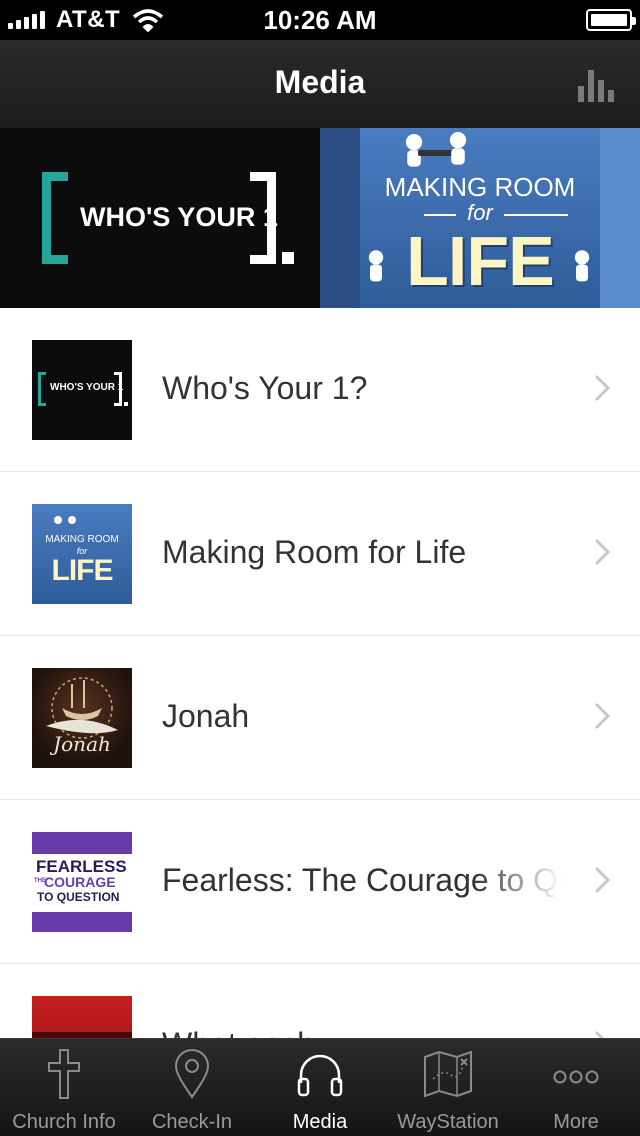 The width and height of the screenshot is (640, 1136). What do you see at coordinates (362, 880) in the screenshot?
I see `series-title: Fearless: The Courage to Question` at bounding box center [362, 880].